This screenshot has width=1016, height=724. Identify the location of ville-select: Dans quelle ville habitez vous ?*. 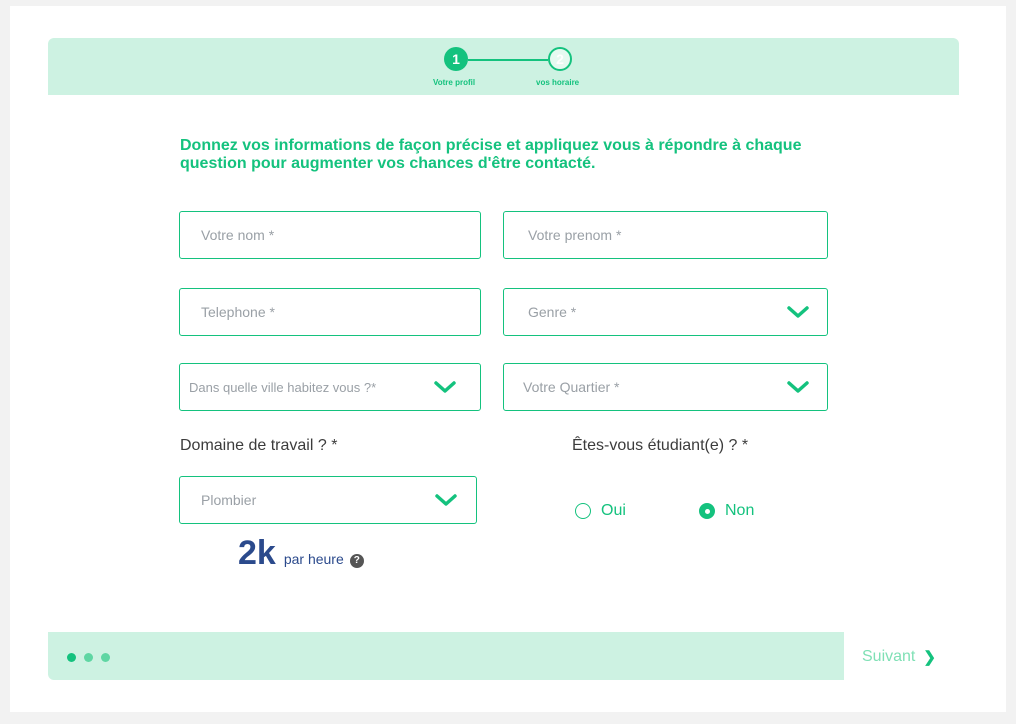
(330, 387).